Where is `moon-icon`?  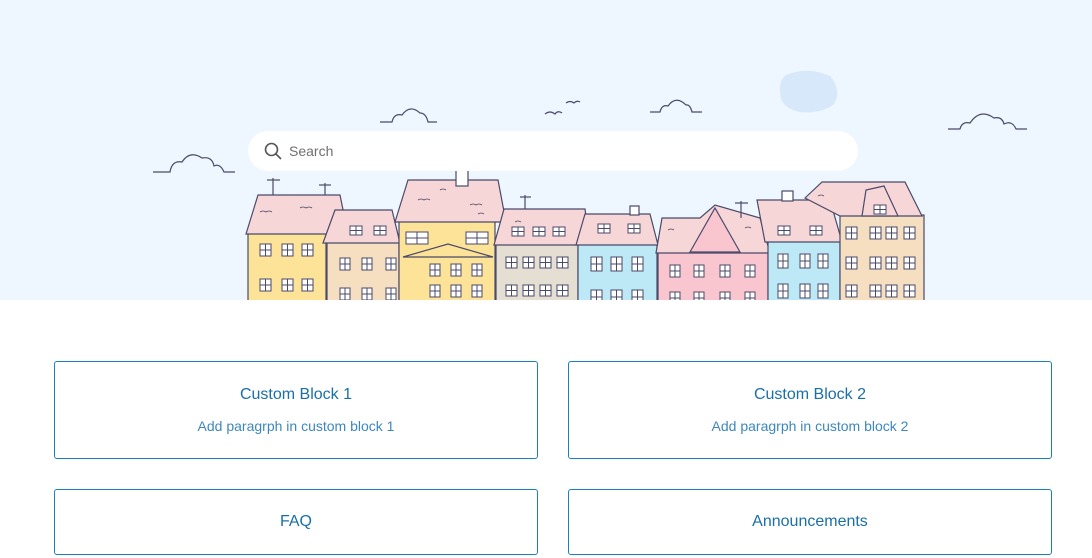
moon-icon is located at coordinates (808, 91).